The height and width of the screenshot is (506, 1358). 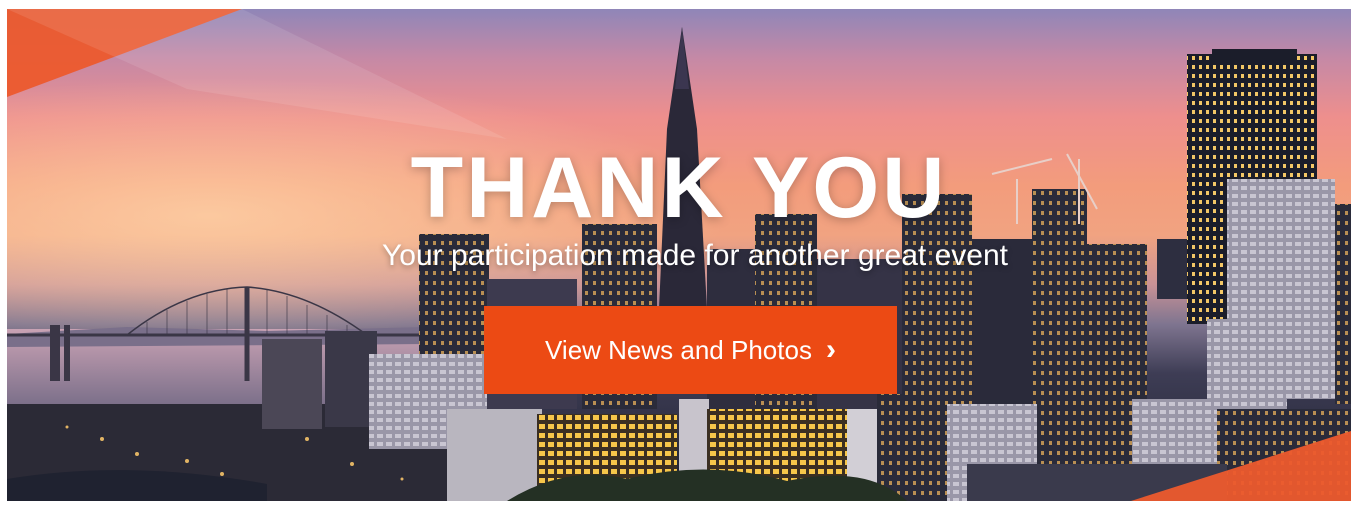 I want to click on corner-accent-bottom-right, so click(x=1241, y=466).